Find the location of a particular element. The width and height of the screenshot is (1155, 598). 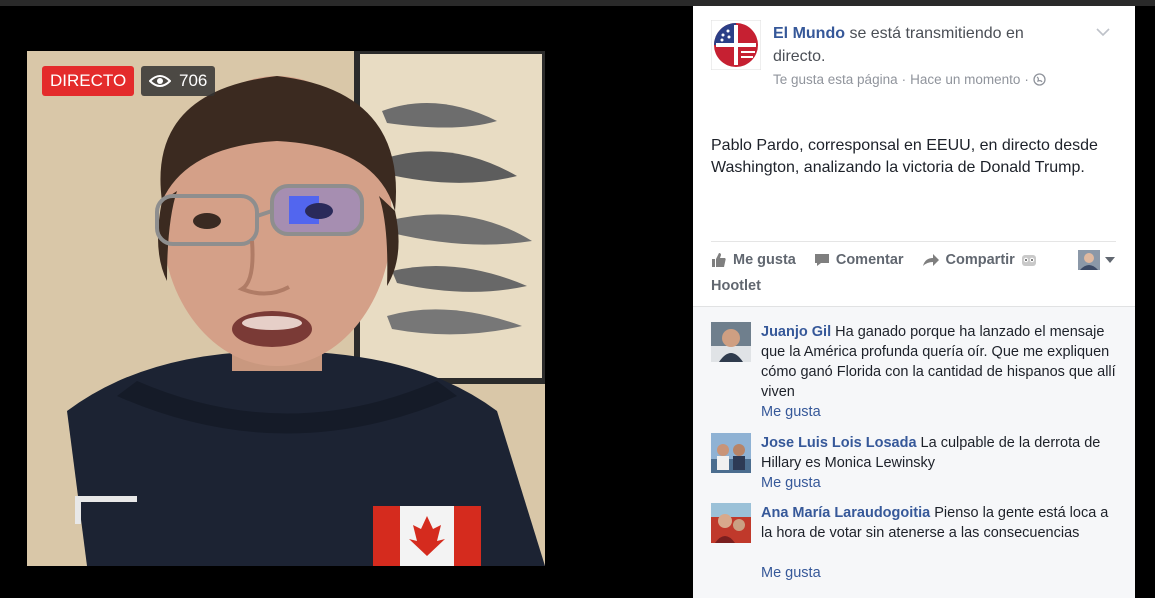

eye-icon is located at coordinates (160, 81).